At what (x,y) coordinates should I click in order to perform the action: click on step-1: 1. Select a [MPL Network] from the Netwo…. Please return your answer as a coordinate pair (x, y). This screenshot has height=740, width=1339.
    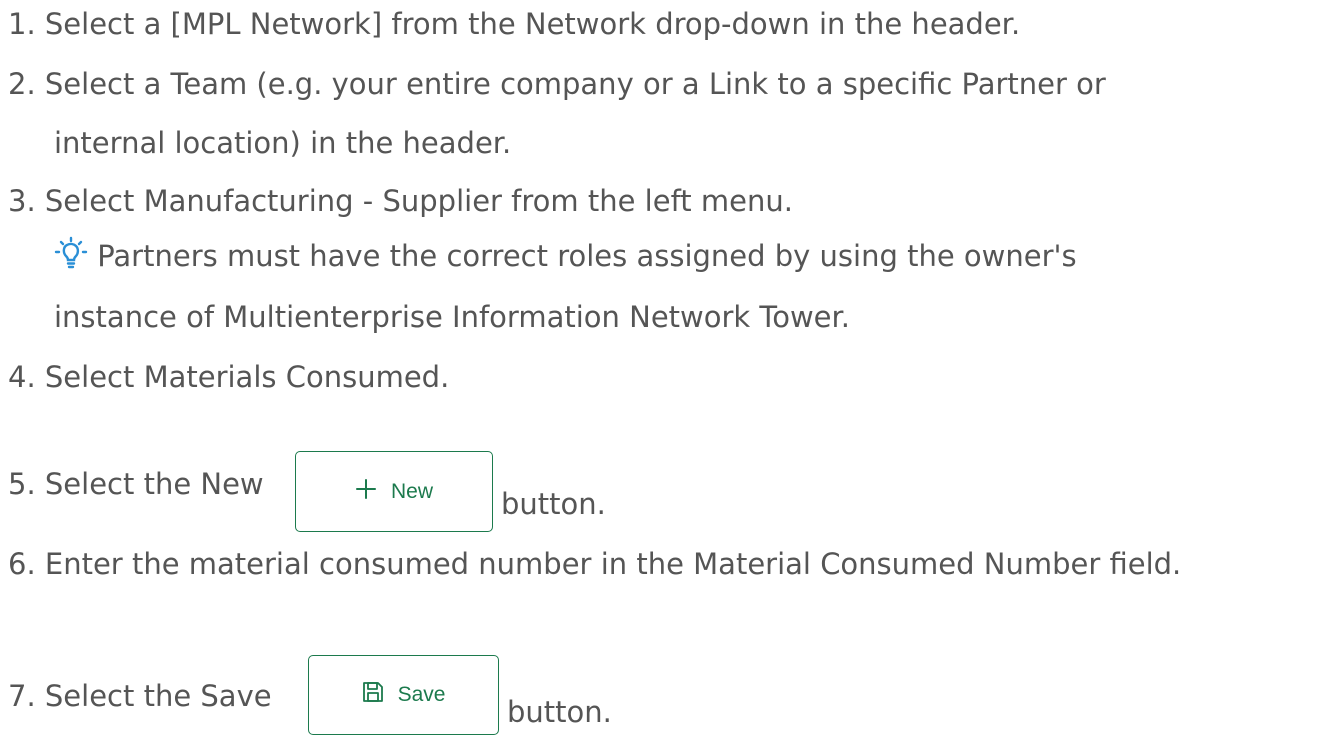
    Looking at the image, I should click on (514, 24).